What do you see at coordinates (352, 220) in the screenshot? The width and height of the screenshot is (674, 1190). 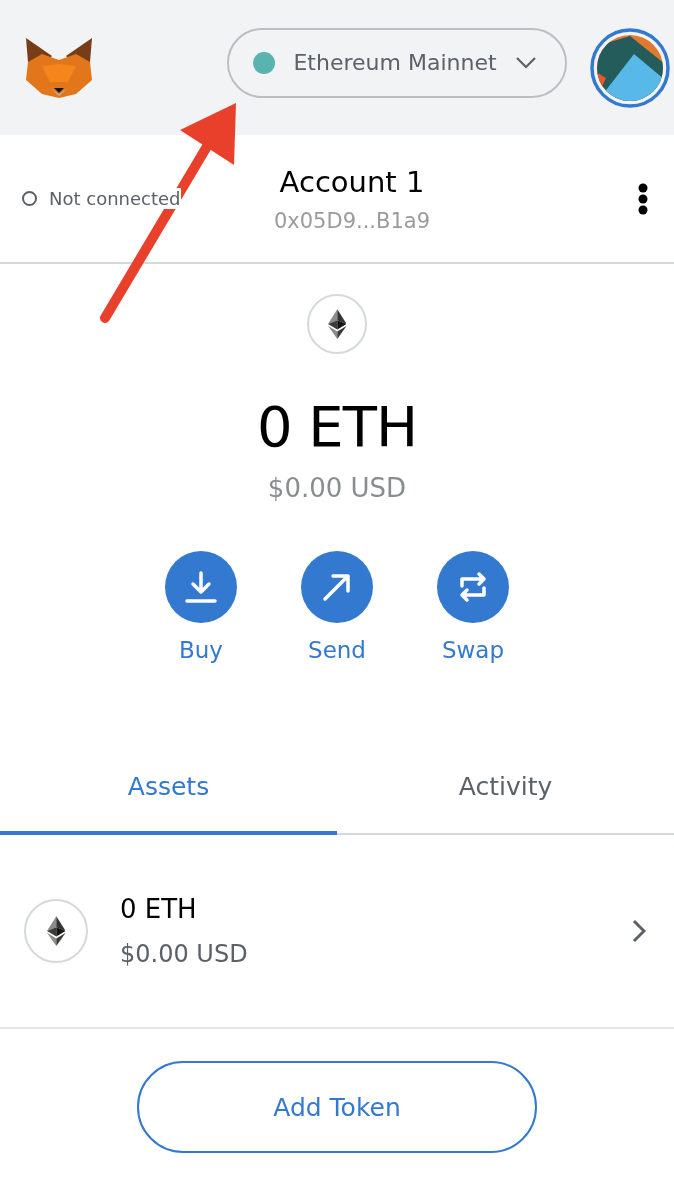 I see `account-address: 0x05D9...B1a9` at bounding box center [352, 220].